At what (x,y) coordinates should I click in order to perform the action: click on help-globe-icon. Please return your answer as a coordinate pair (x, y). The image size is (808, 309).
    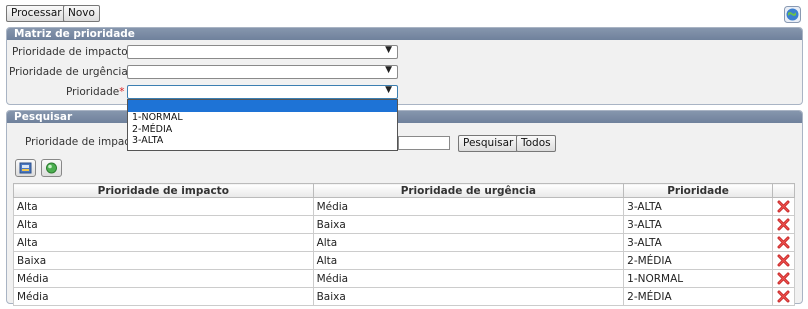
    Looking at the image, I should click on (792, 14).